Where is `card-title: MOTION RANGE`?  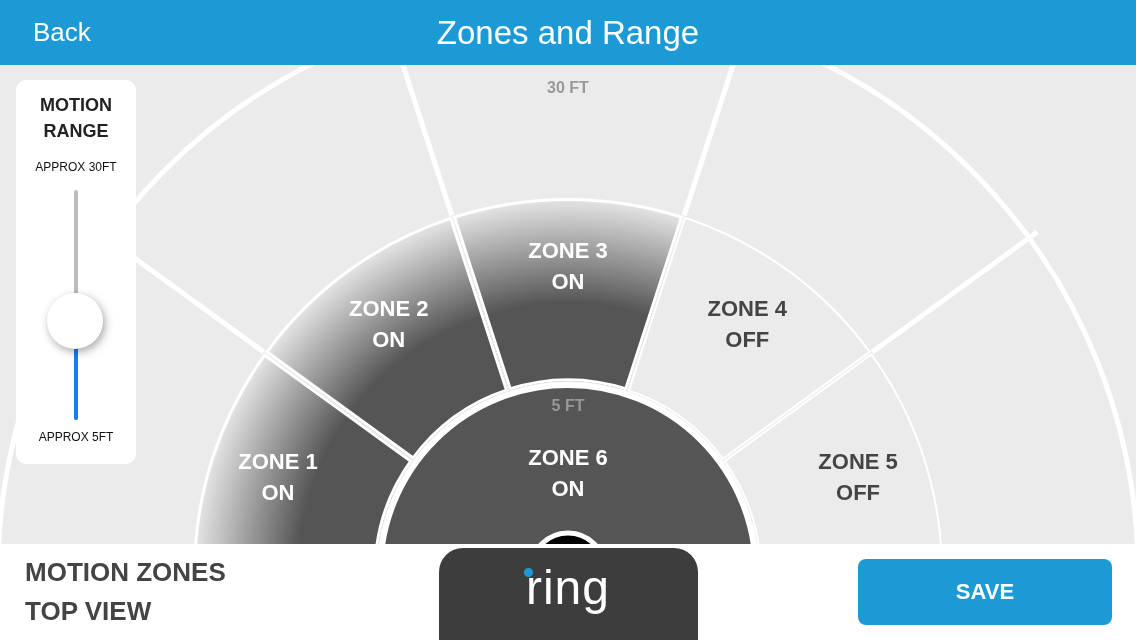 card-title: MOTION RANGE is located at coordinates (76, 118).